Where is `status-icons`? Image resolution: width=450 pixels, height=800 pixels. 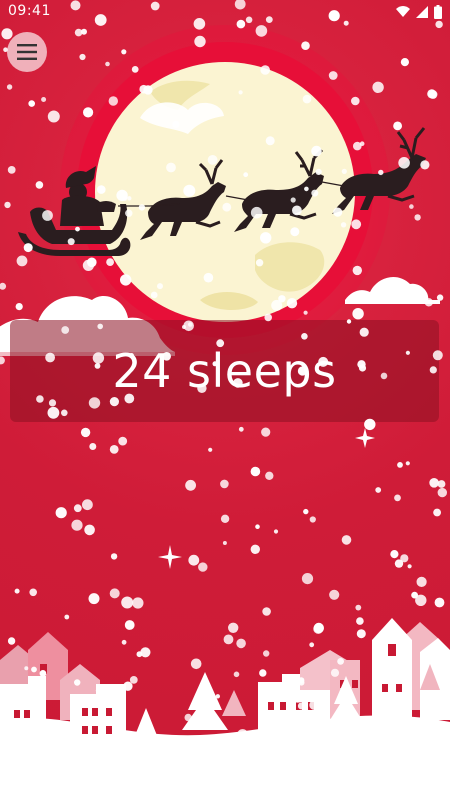
status-icons is located at coordinates (419, 12).